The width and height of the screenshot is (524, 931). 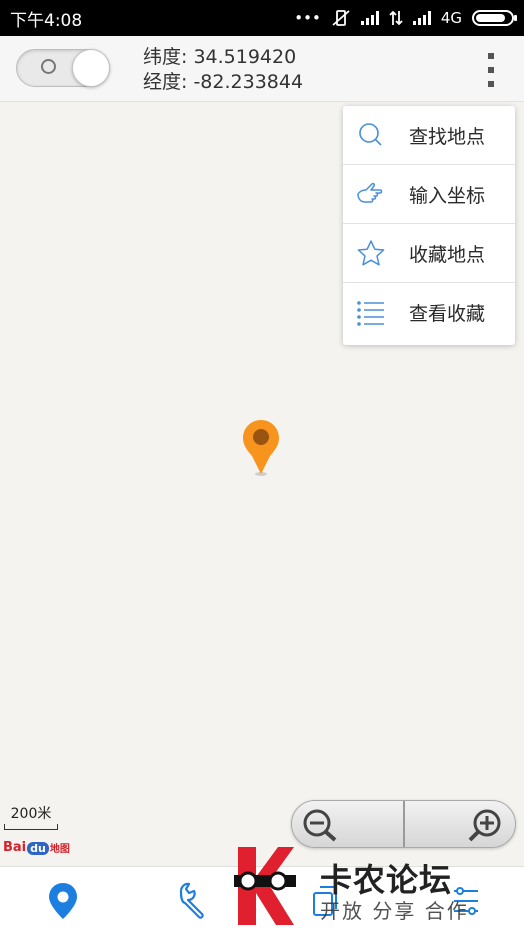 I want to click on menu-label-search-place: 查找地点, so click(x=447, y=136).